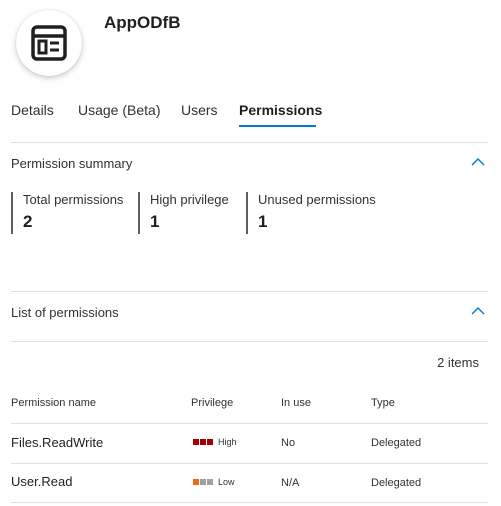  What do you see at coordinates (458, 362) in the screenshot?
I see `items-count: 2 items` at bounding box center [458, 362].